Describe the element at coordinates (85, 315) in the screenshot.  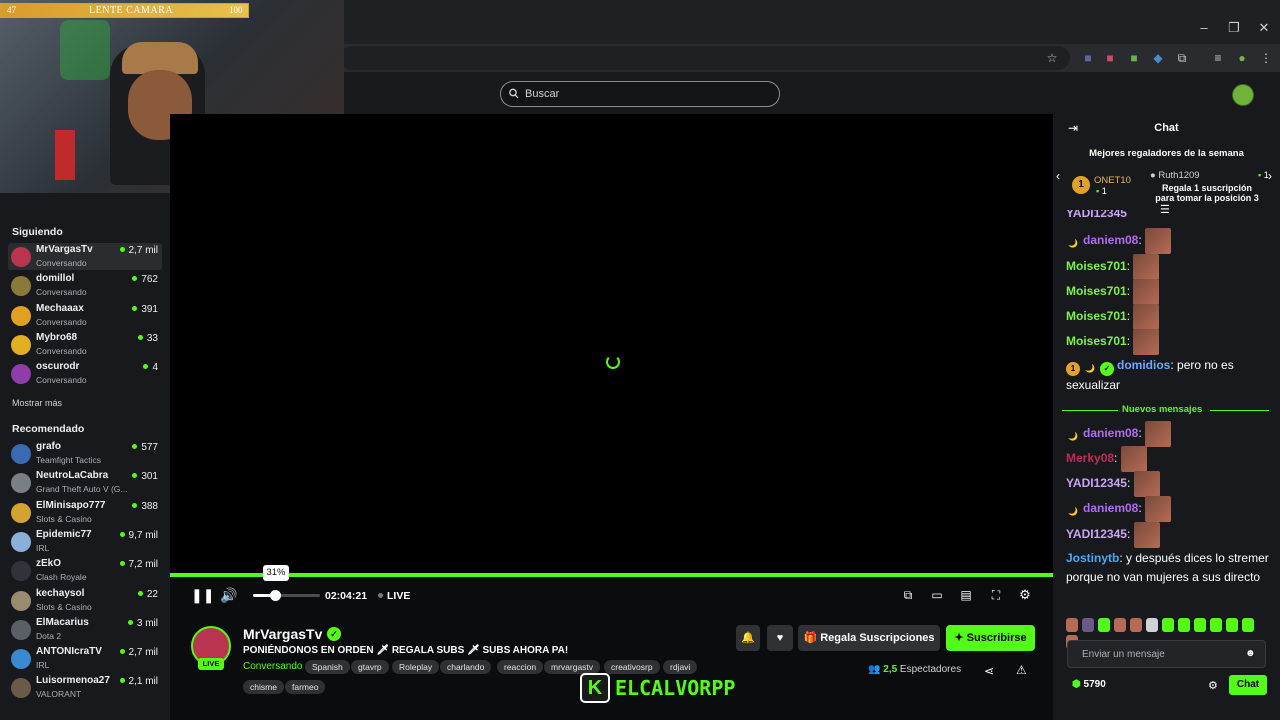
I see `sidebar-channel-mechaaax: Mechaaax Conversando 391` at that location.